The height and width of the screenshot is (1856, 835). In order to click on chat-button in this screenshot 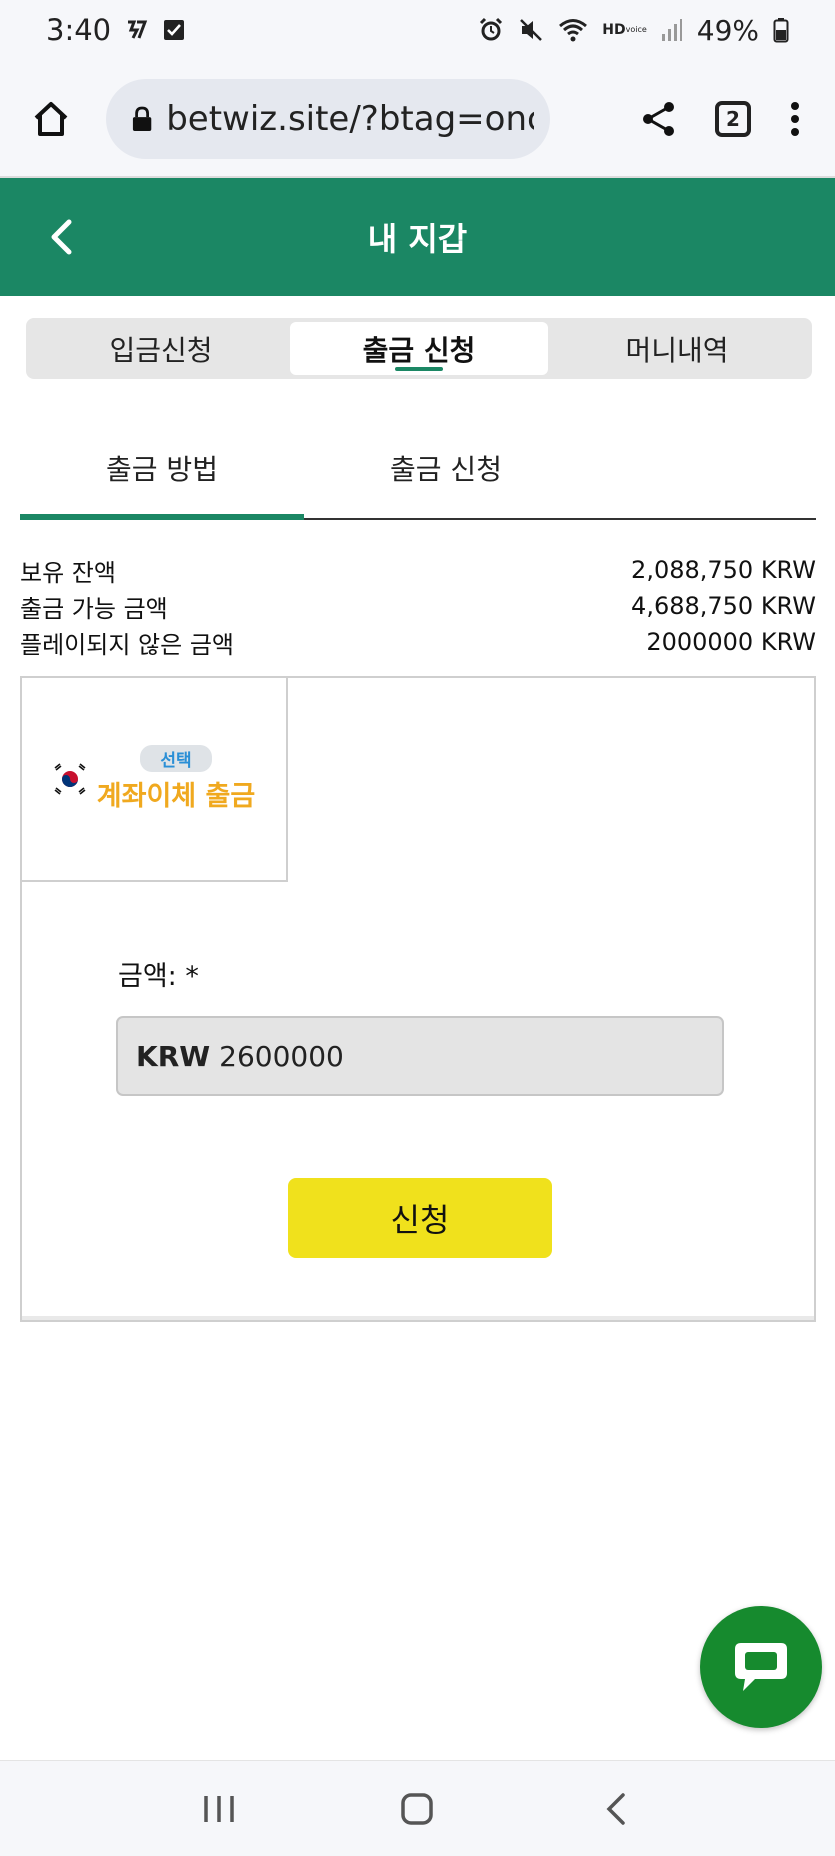, I will do `click(761, 1667)`.